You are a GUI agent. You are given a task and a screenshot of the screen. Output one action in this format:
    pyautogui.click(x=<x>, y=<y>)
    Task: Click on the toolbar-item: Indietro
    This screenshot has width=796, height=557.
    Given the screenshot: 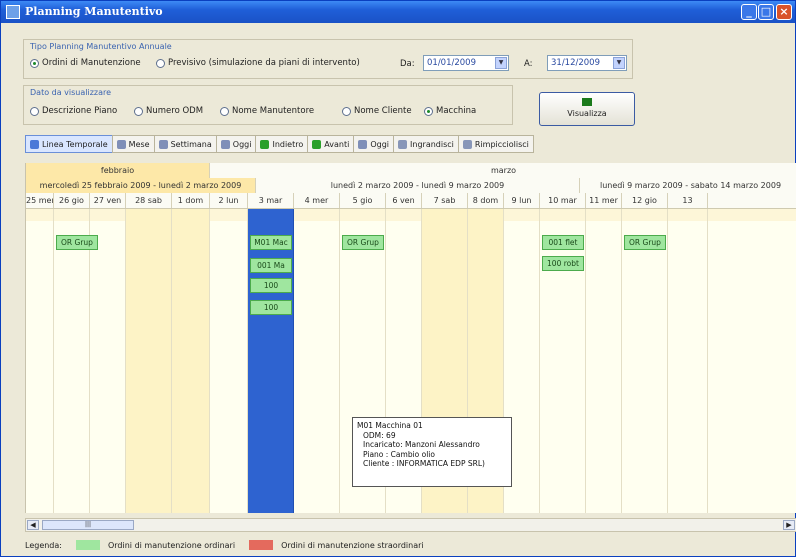 What is the action you would take?
    pyautogui.click(x=281, y=144)
    